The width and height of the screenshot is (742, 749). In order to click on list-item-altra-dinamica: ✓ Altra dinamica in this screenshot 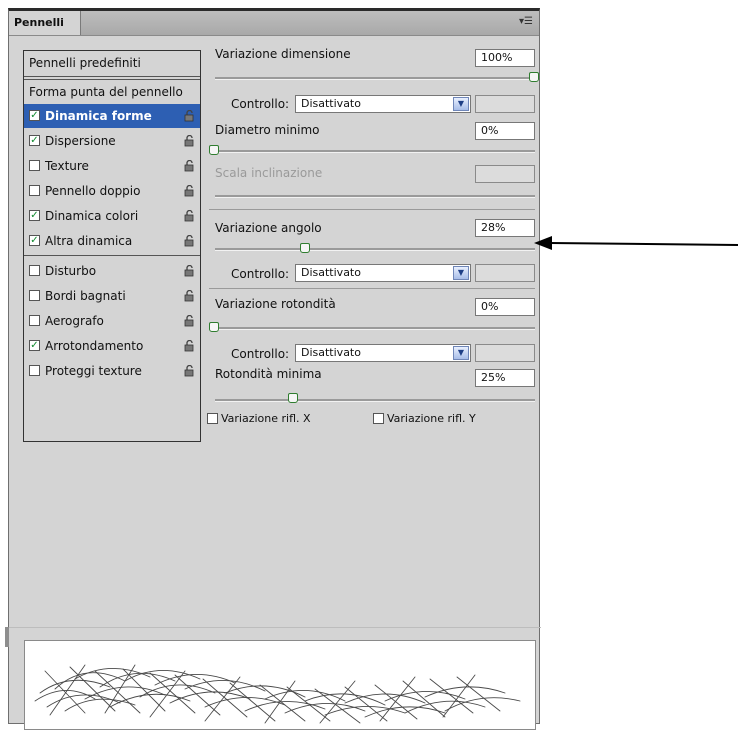, I will do `click(112, 241)`.